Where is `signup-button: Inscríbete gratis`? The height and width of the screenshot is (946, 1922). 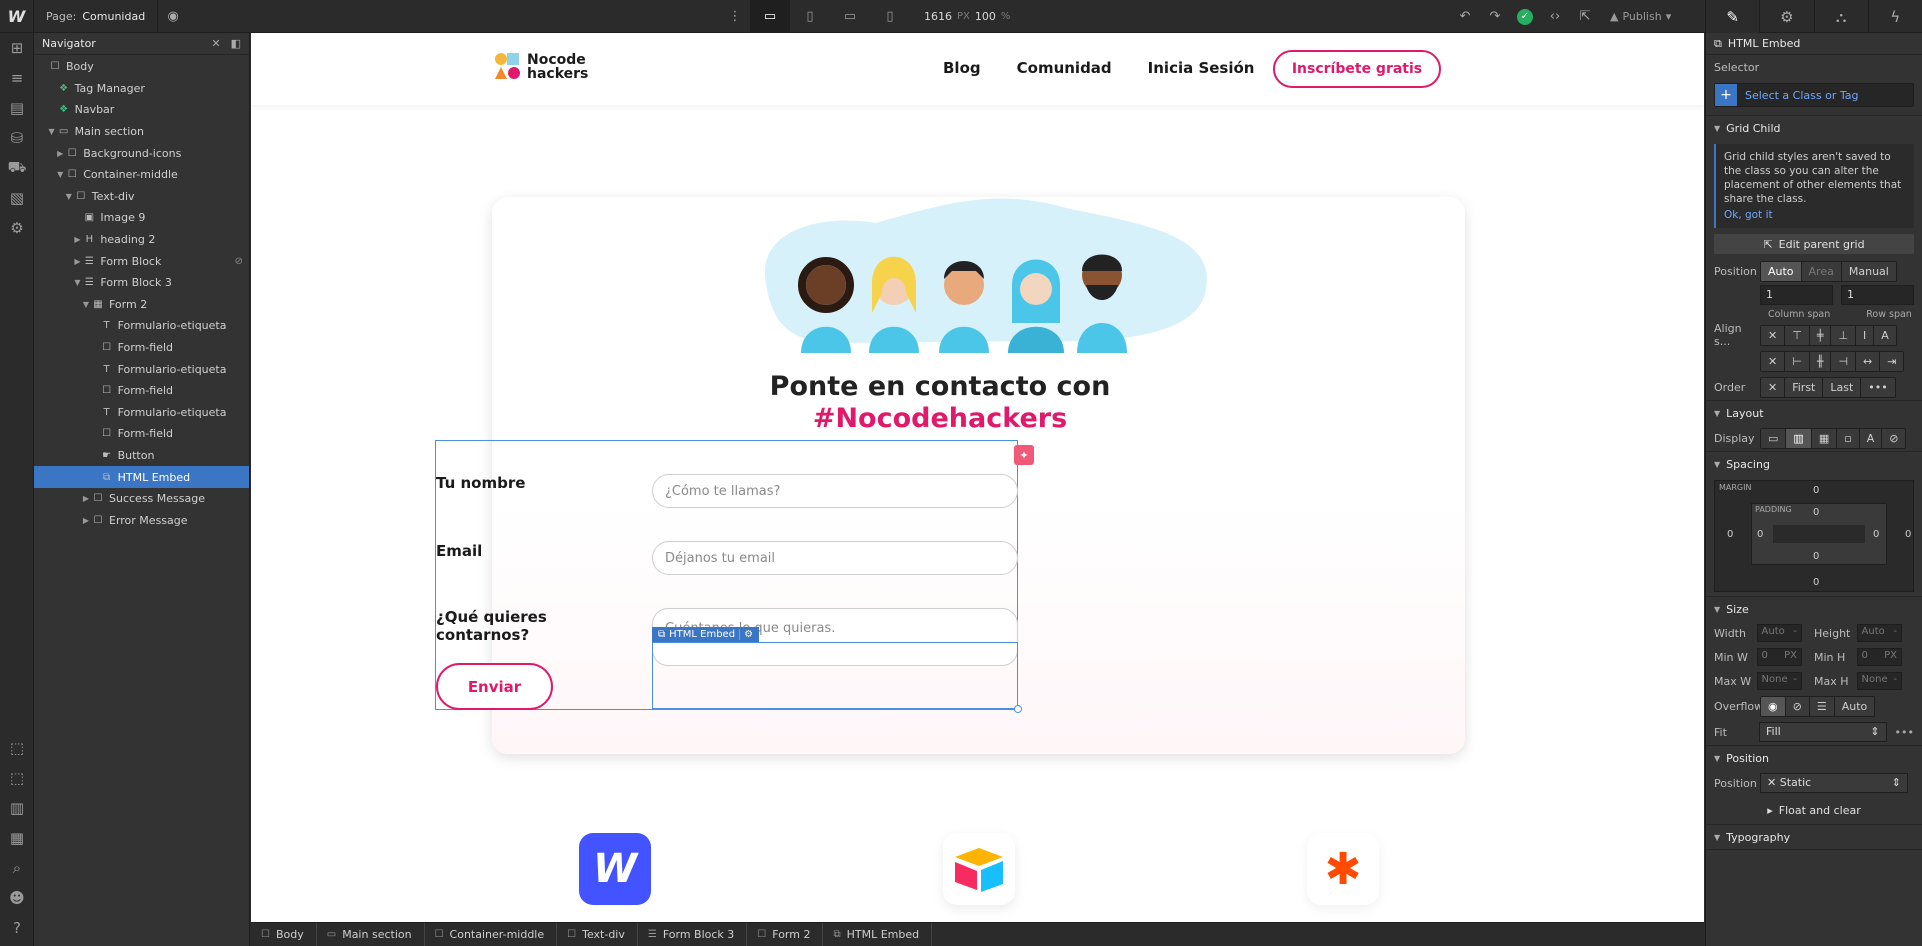 signup-button: Inscríbete gratis is located at coordinates (1357, 69).